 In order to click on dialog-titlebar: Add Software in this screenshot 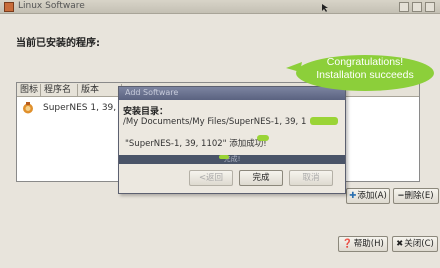, I will do `click(232, 93)`.